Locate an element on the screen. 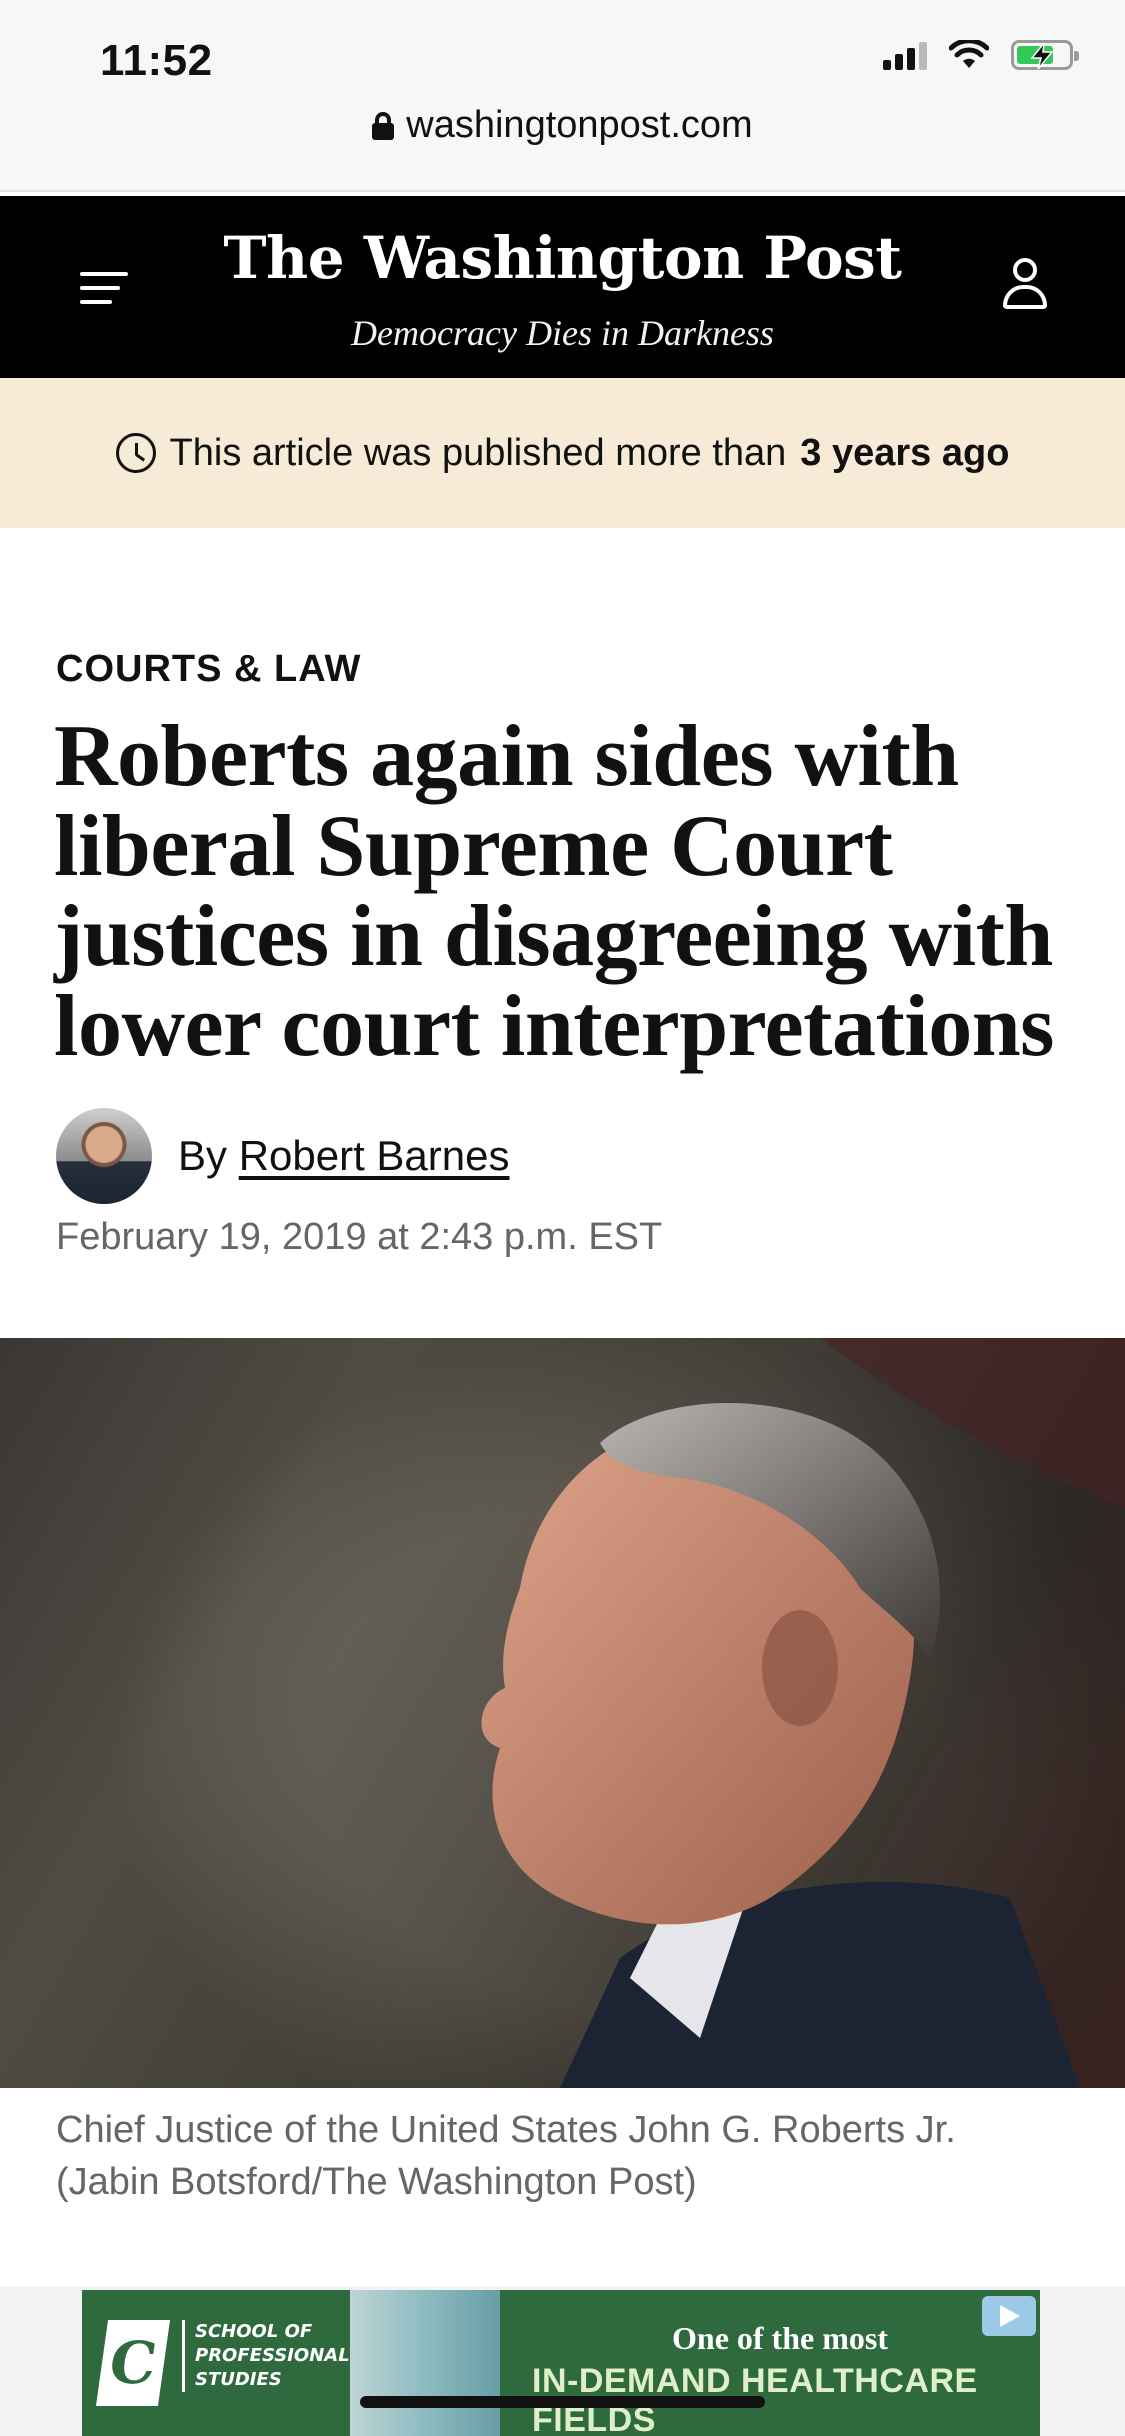 This screenshot has width=1125, height=2436. notice-text: This article was published more than is located at coordinates (478, 452).